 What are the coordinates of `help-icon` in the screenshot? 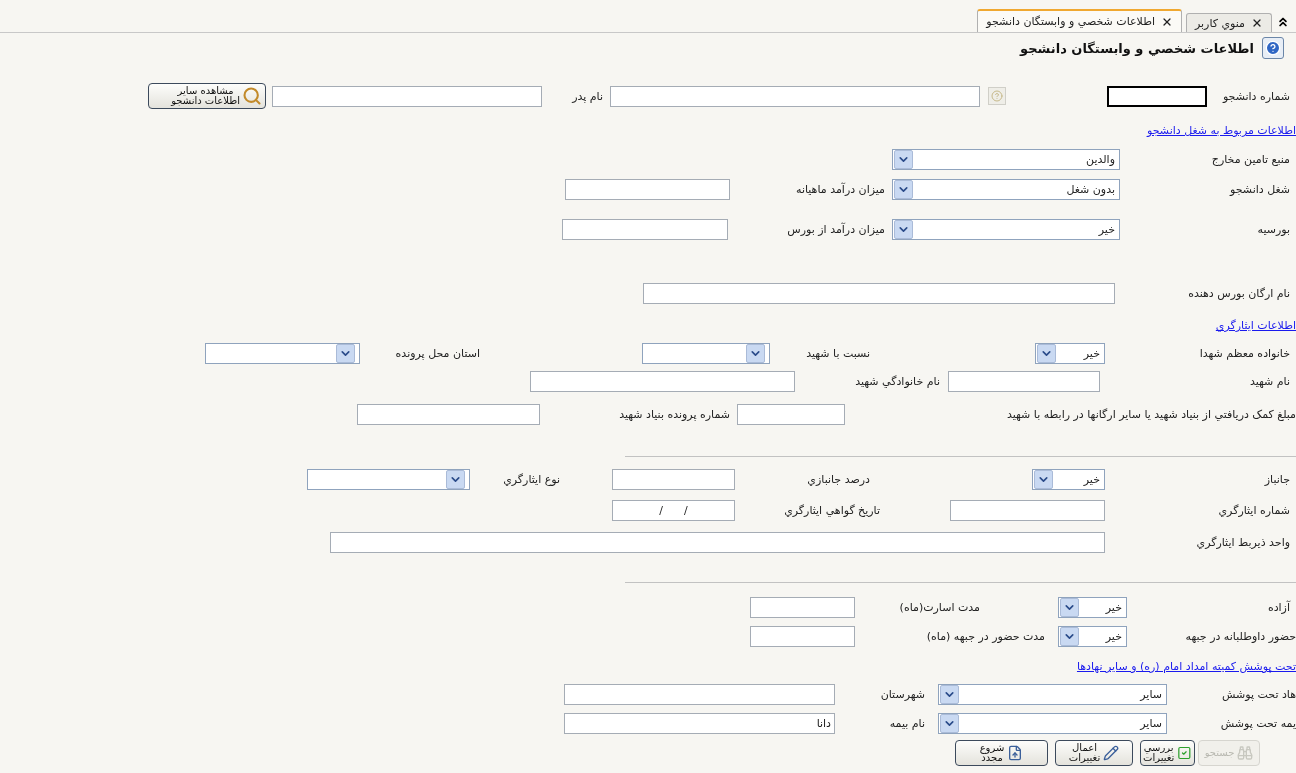 It's located at (997, 96).